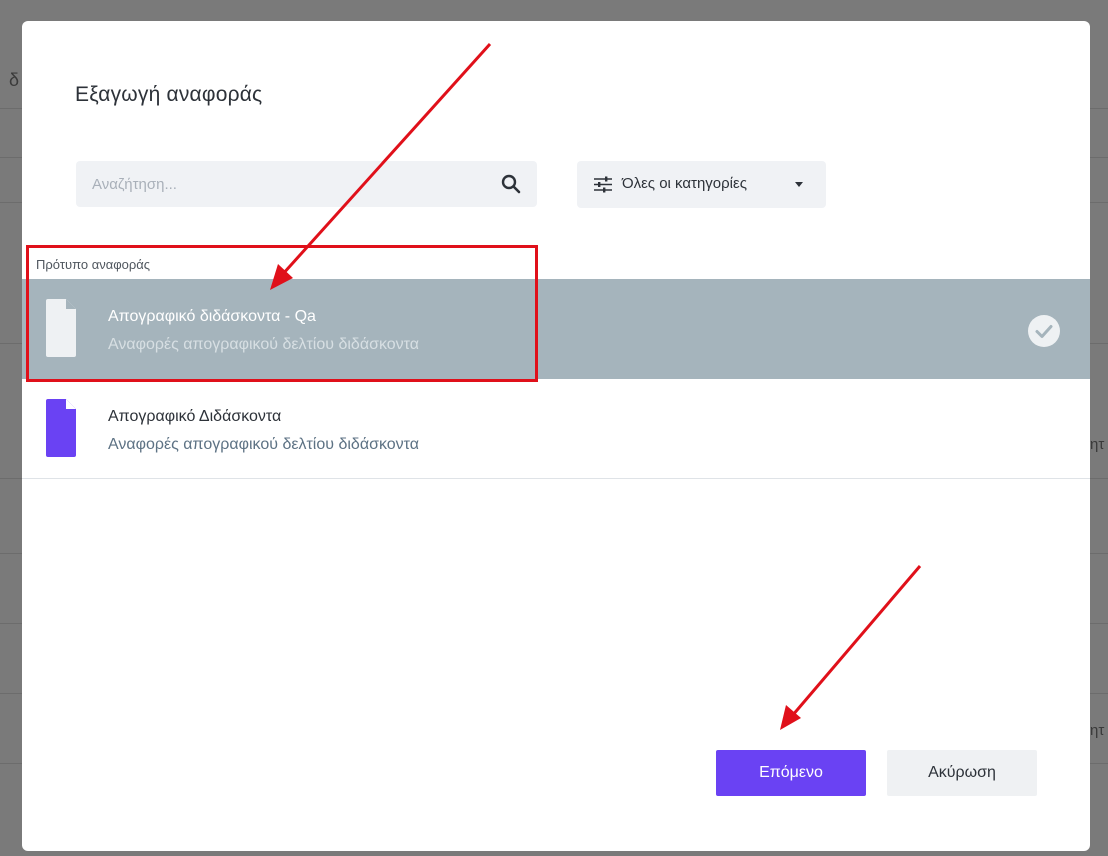  What do you see at coordinates (14, 80) in the screenshot?
I see `background-text: δ` at bounding box center [14, 80].